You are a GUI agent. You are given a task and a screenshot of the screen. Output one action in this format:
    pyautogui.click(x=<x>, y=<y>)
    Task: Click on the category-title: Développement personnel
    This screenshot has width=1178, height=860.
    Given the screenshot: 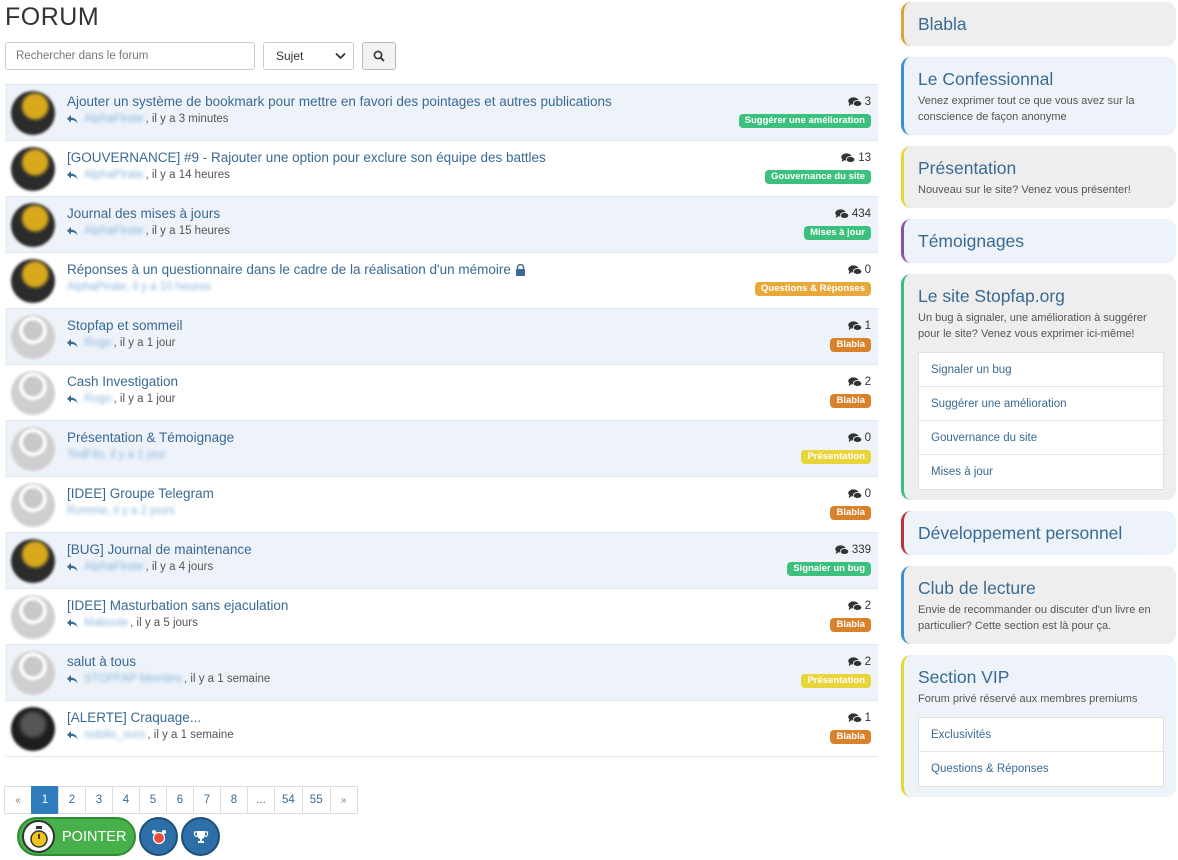 What is the action you would take?
    pyautogui.click(x=1040, y=533)
    